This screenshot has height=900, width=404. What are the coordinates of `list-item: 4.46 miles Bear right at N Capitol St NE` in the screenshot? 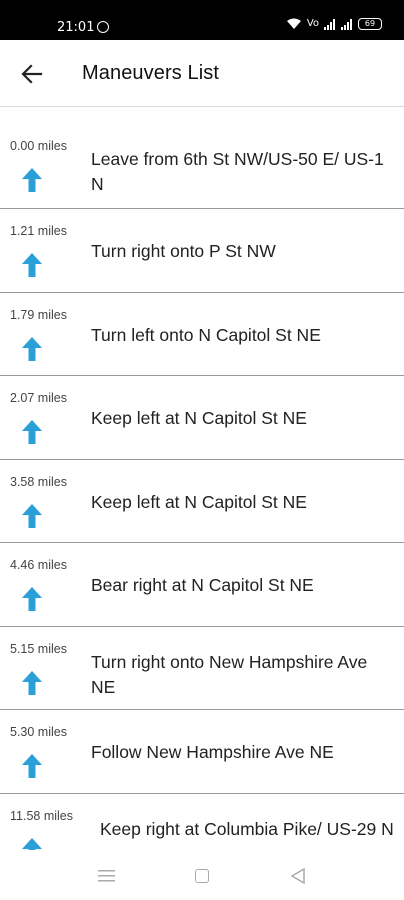 It's located at (202, 585).